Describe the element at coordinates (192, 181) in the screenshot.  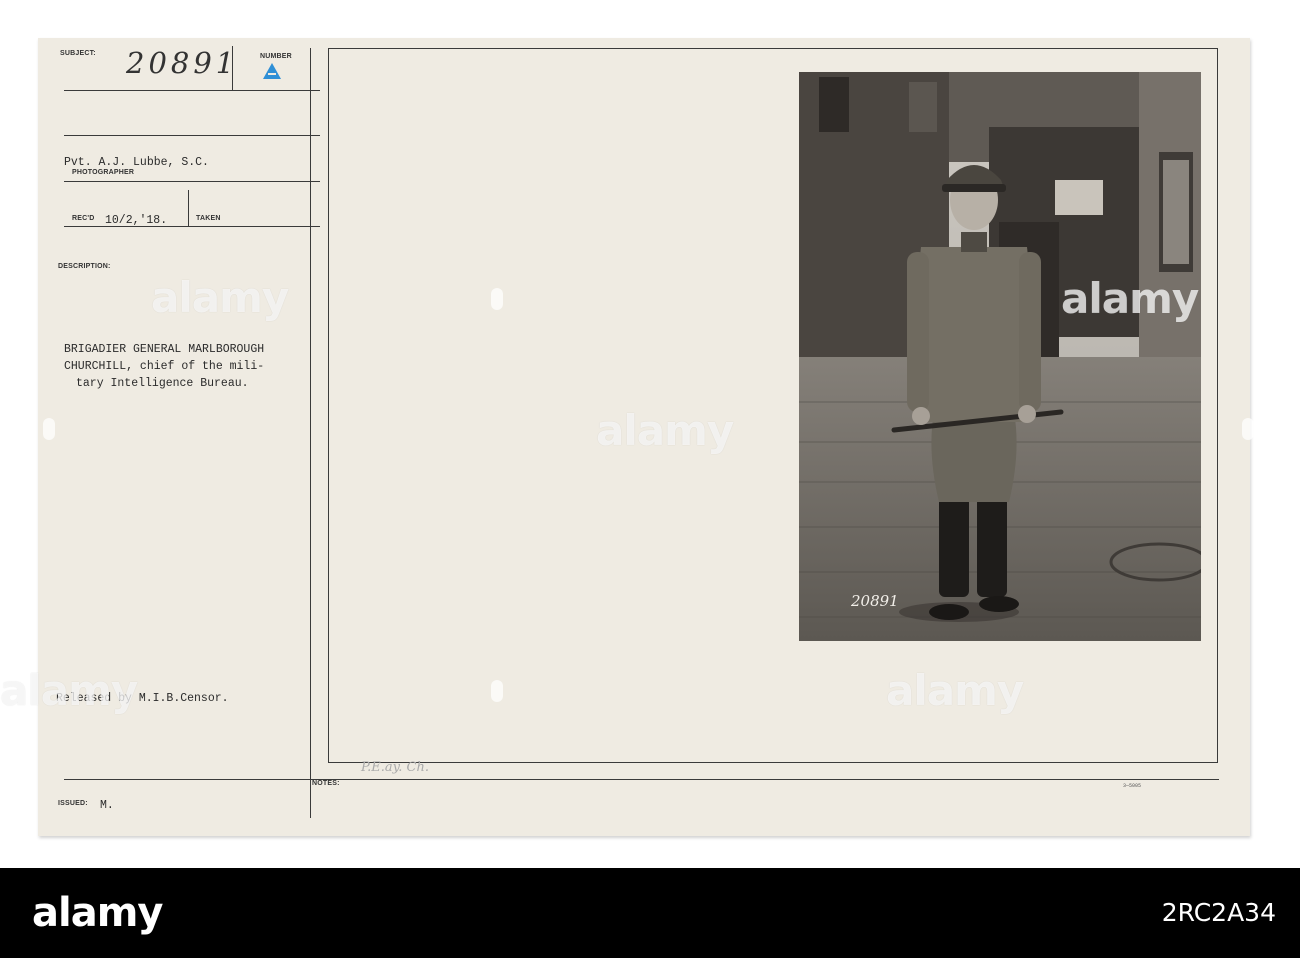
I see `rule-photographer` at that location.